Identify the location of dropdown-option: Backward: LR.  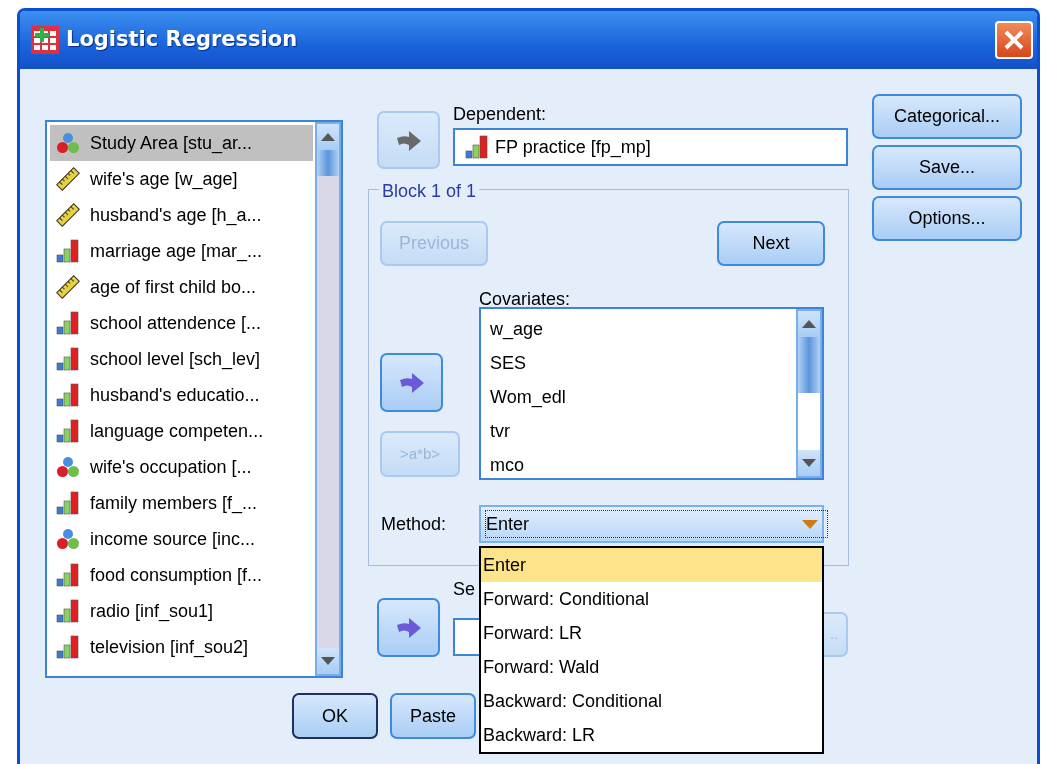
(651, 735).